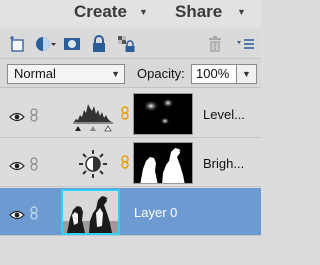 The height and width of the screenshot is (265, 320). I want to click on create-menu: Create, so click(100, 12).